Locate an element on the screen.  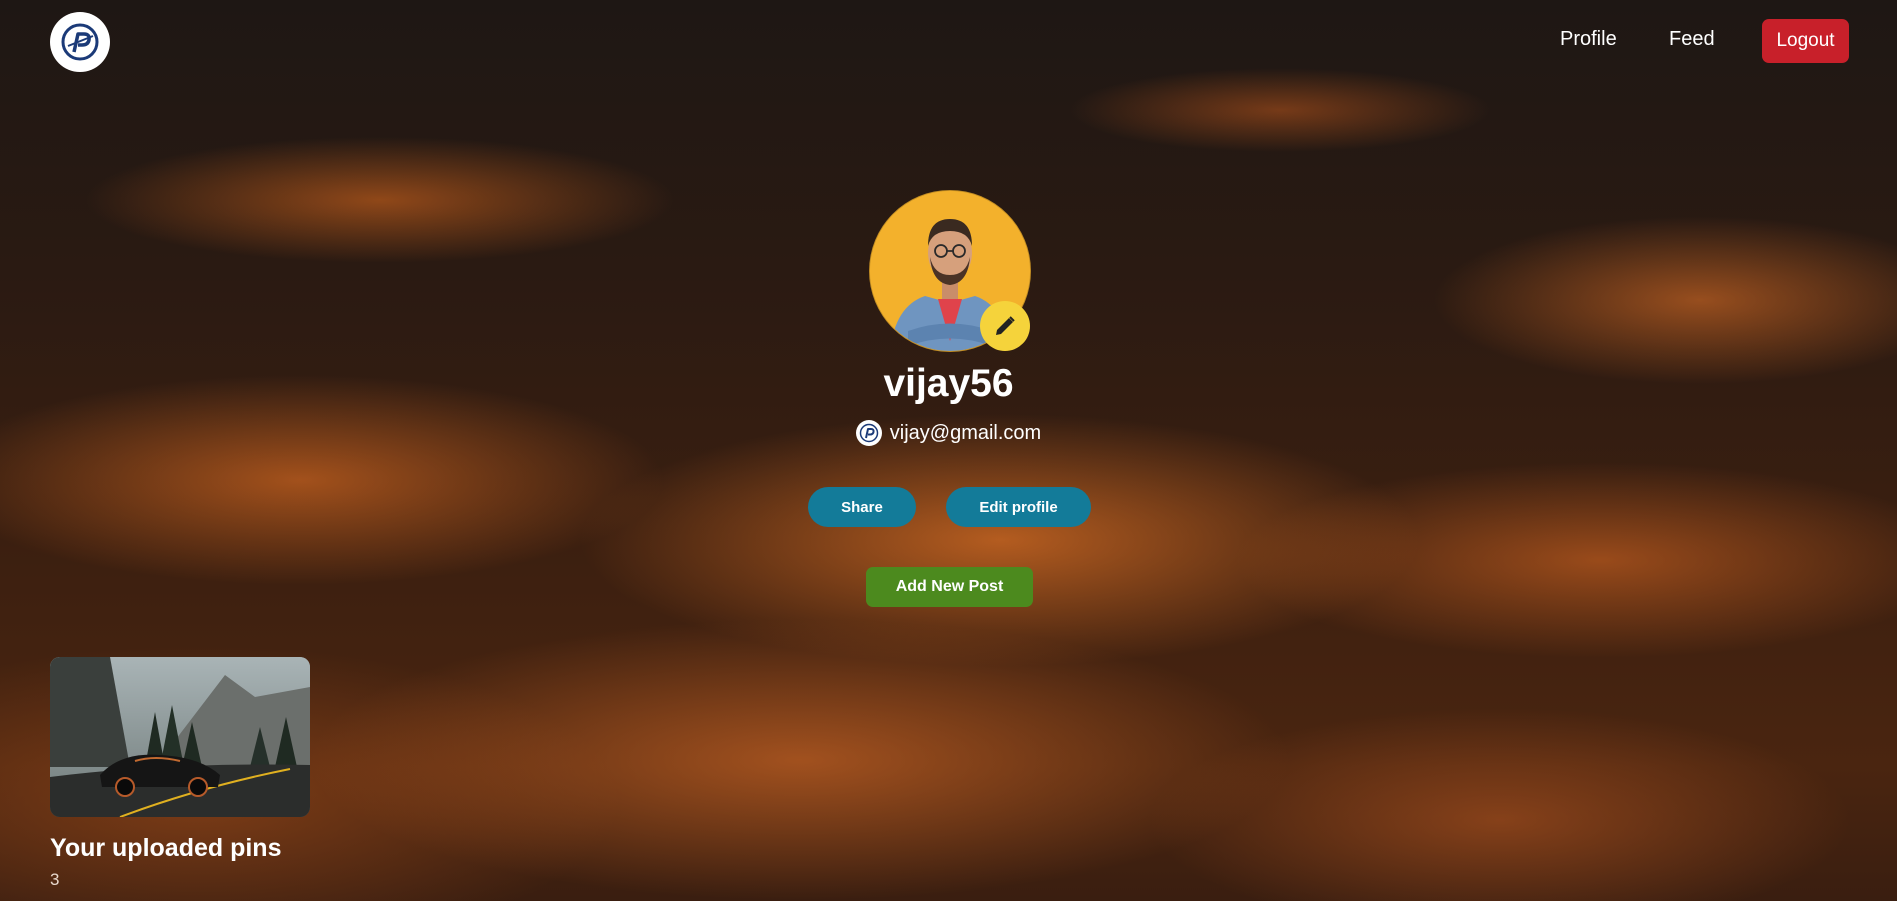
add-new-post-button: Add New Post is located at coordinates (949, 587).